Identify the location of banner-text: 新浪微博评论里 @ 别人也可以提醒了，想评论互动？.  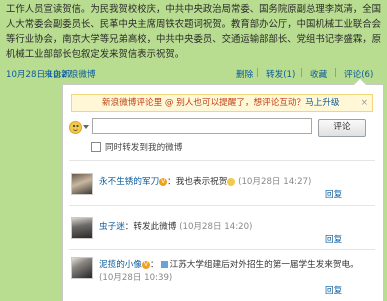
(204, 103).